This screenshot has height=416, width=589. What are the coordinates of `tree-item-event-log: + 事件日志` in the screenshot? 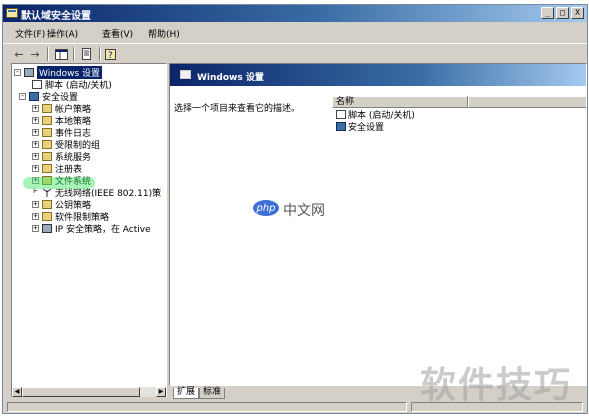 It's located at (61, 133).